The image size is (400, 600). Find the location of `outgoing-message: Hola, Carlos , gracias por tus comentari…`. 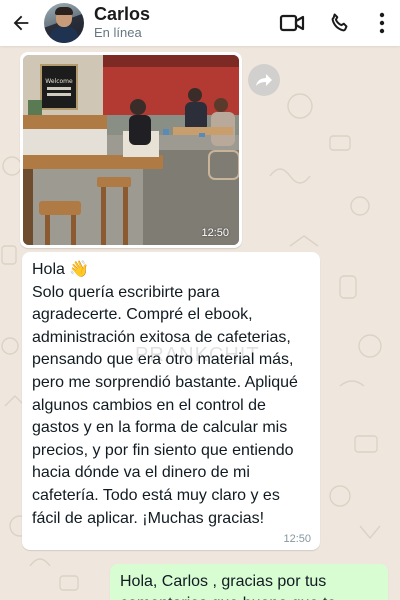

outgoing-message: Hola, Carlos , gracias por tus comentari… is located at coordinates (249, 582).